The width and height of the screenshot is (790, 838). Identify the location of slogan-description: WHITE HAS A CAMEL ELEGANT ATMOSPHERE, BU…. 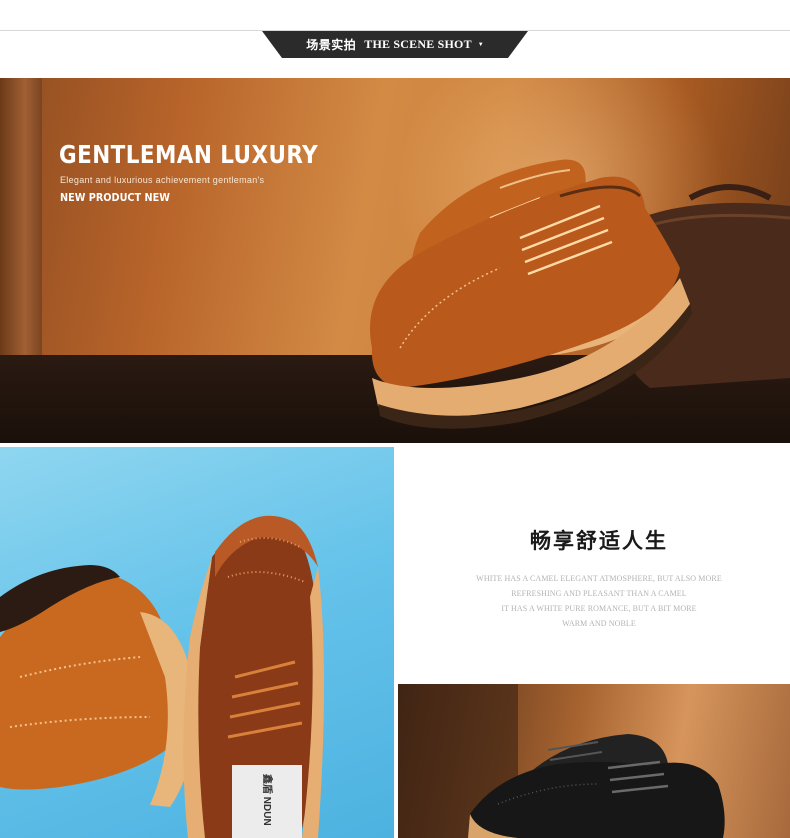
(592, 601).